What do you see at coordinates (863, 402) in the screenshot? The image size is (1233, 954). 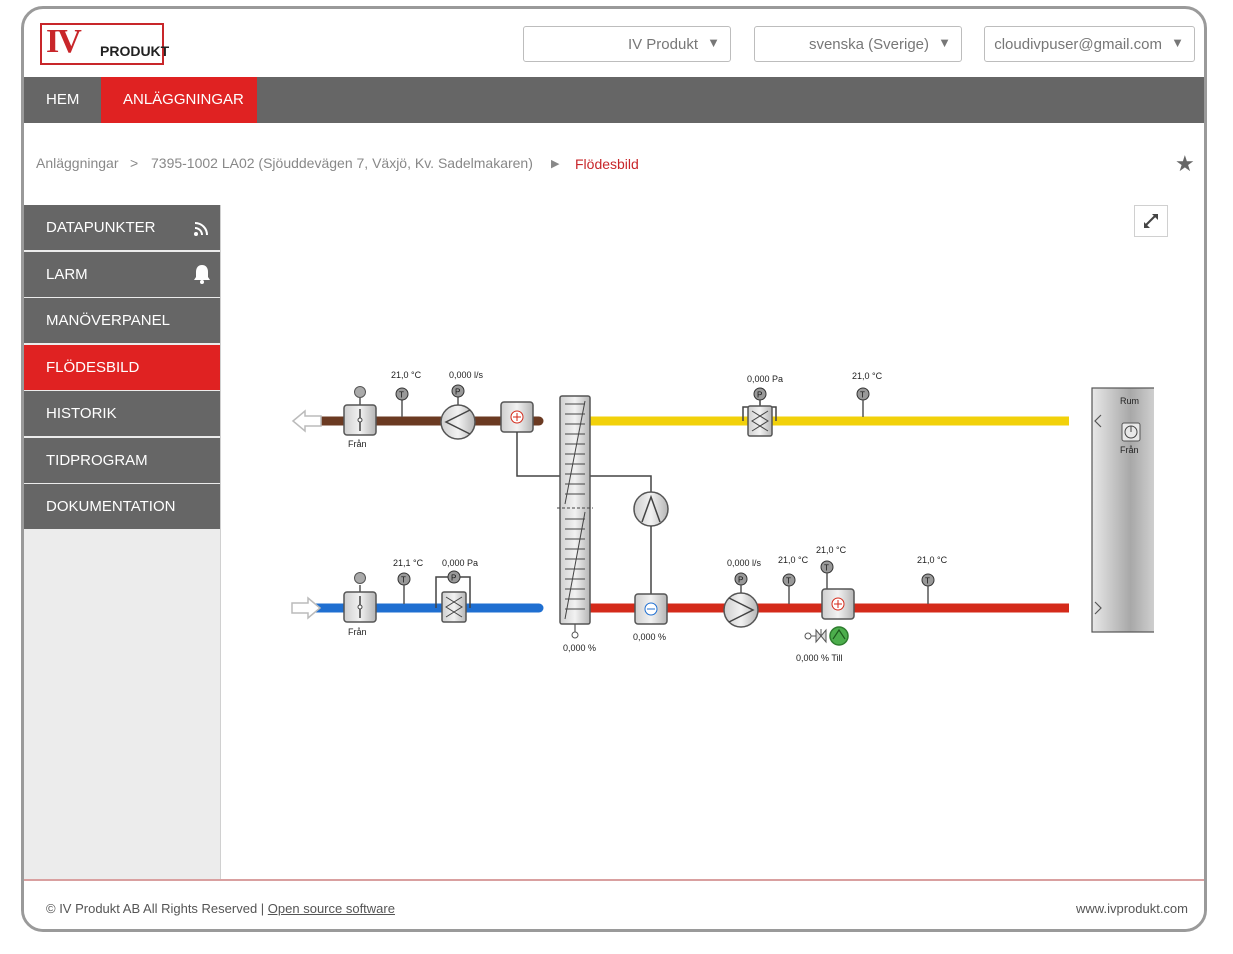 I see `extract-temp-sensor: T` at bounding box center [863, 402].